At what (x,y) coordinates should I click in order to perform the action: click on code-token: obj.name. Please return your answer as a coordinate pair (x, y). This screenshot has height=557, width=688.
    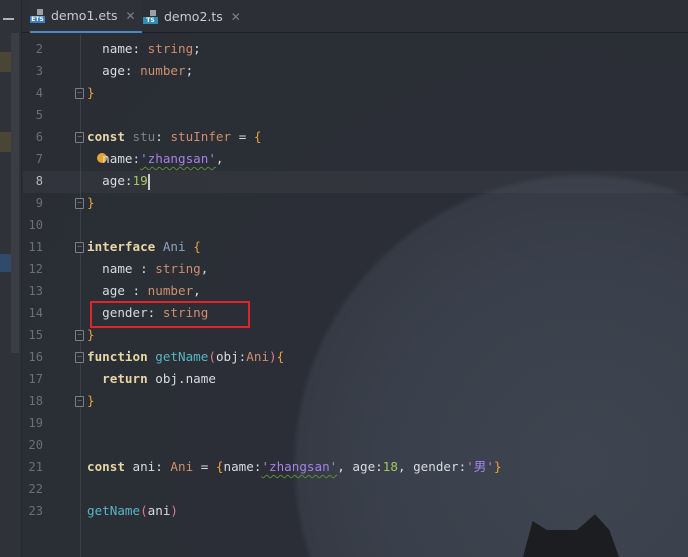
    Looking at the image, I should click on (181, 378).